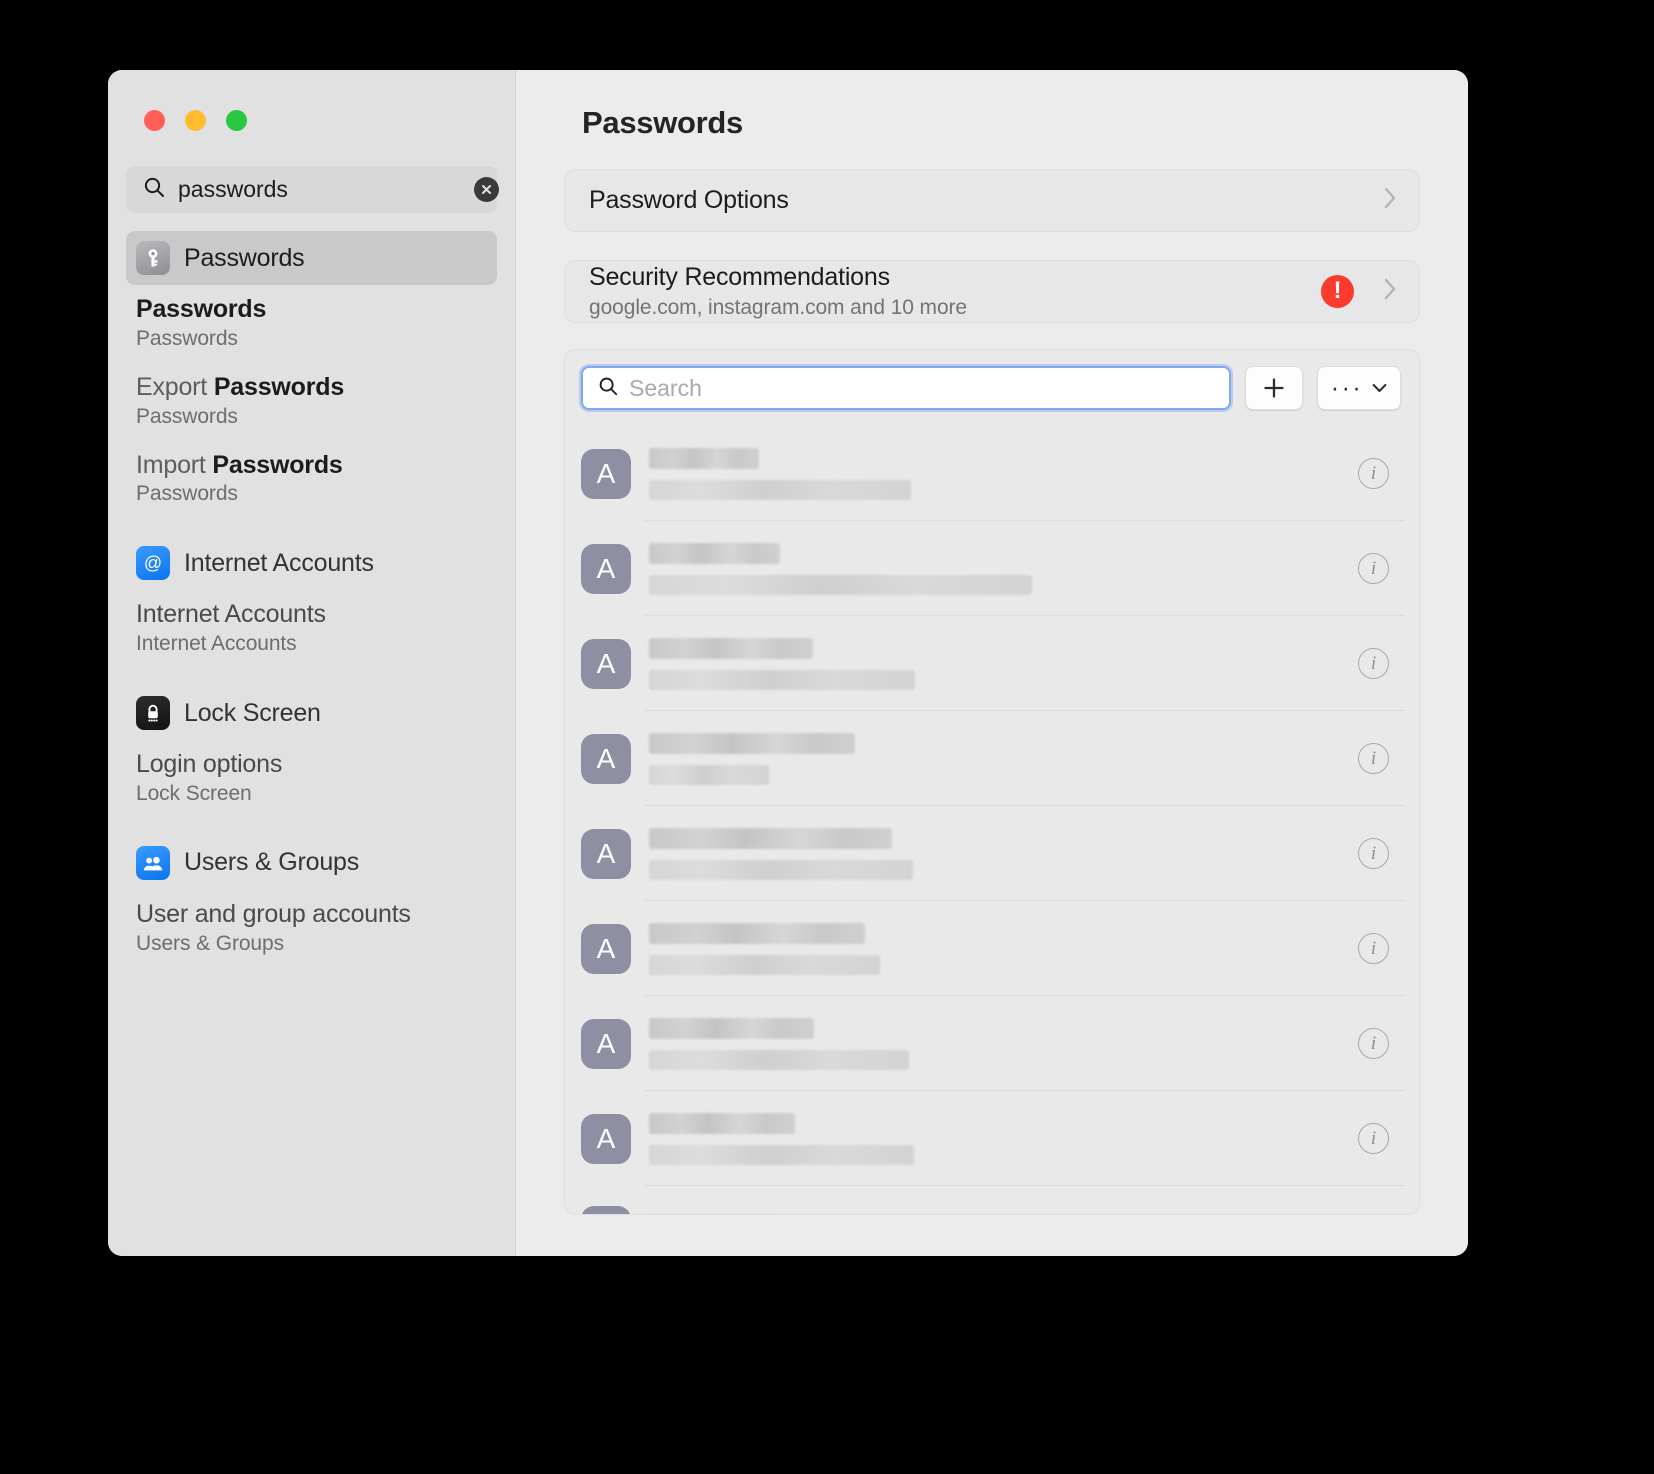 This screenshot has height=1474, width=1654. What do you see at coordinates (311, 309) in the screenshot?
I see `result-title: Passwords` at bounding box center [311, 309].